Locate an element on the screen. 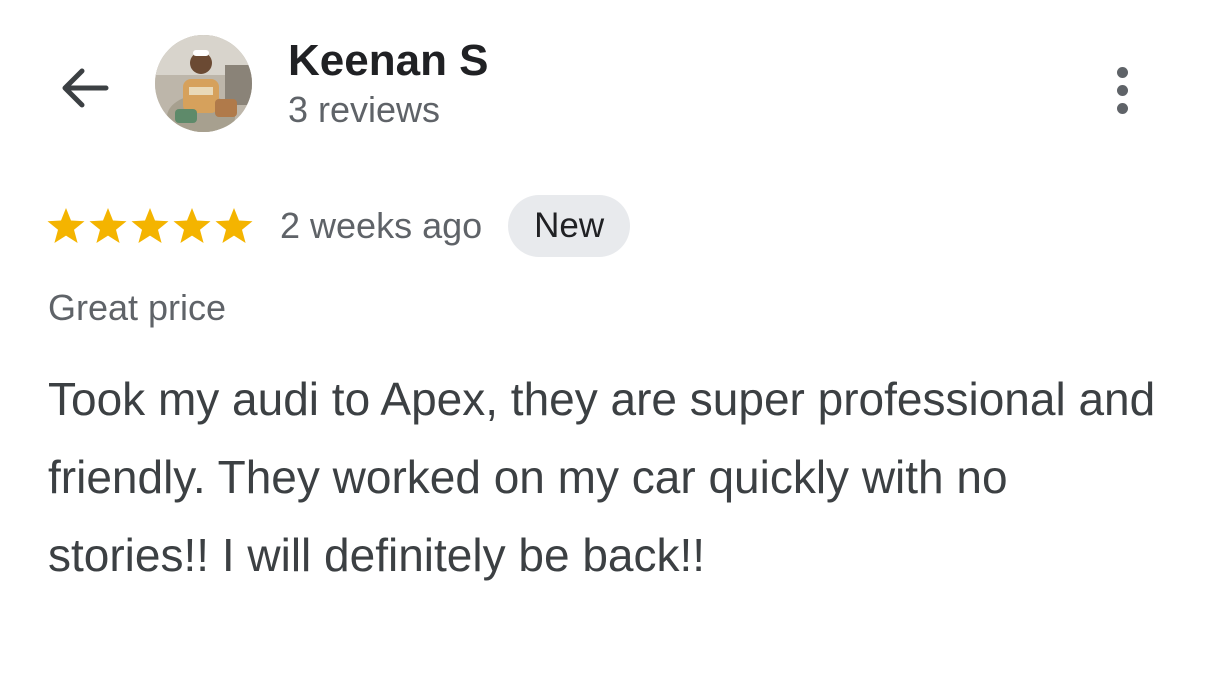 Image resolution: width=1206 pixels, height=680 pixels. new-badge: New is located at coordinates (569, 226).